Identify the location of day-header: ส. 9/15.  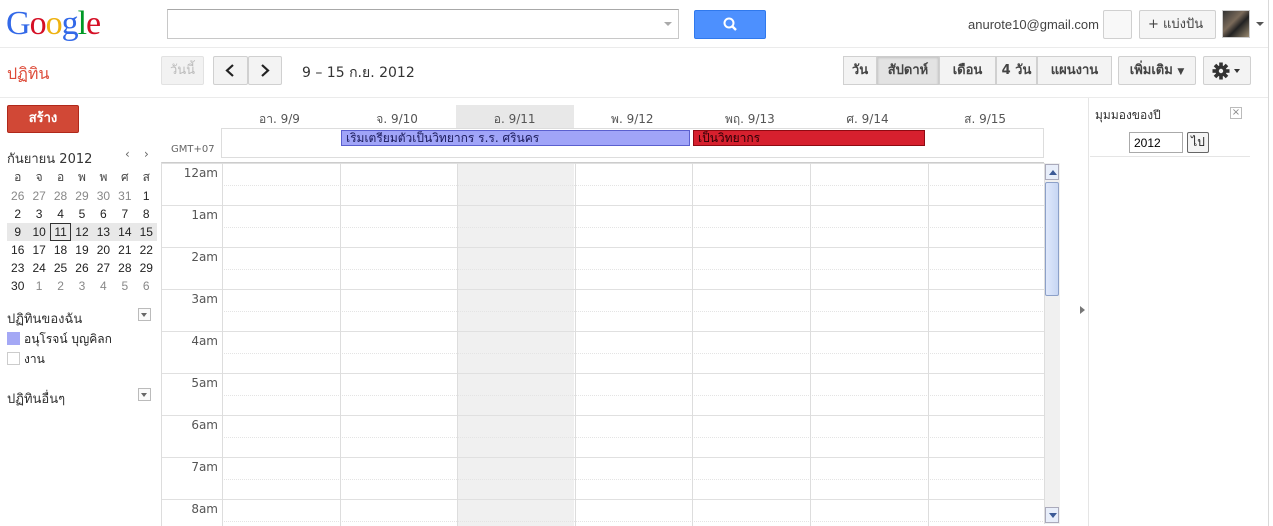
(985, 119).